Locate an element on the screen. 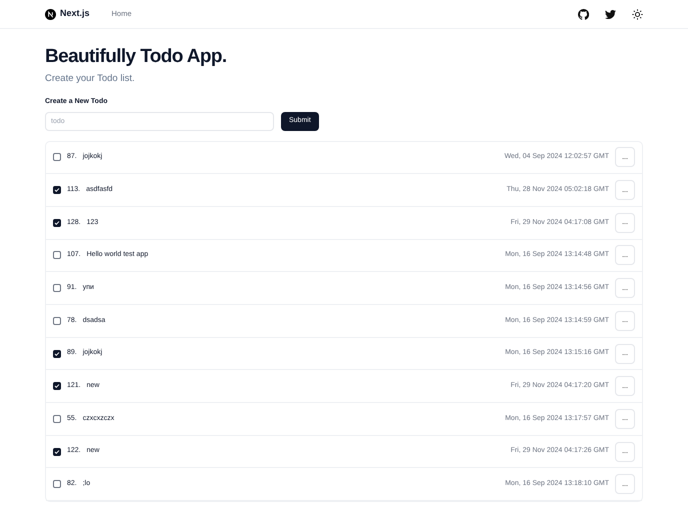  page-title: Beautifully Todo App. is located at coordinates (136, 57).